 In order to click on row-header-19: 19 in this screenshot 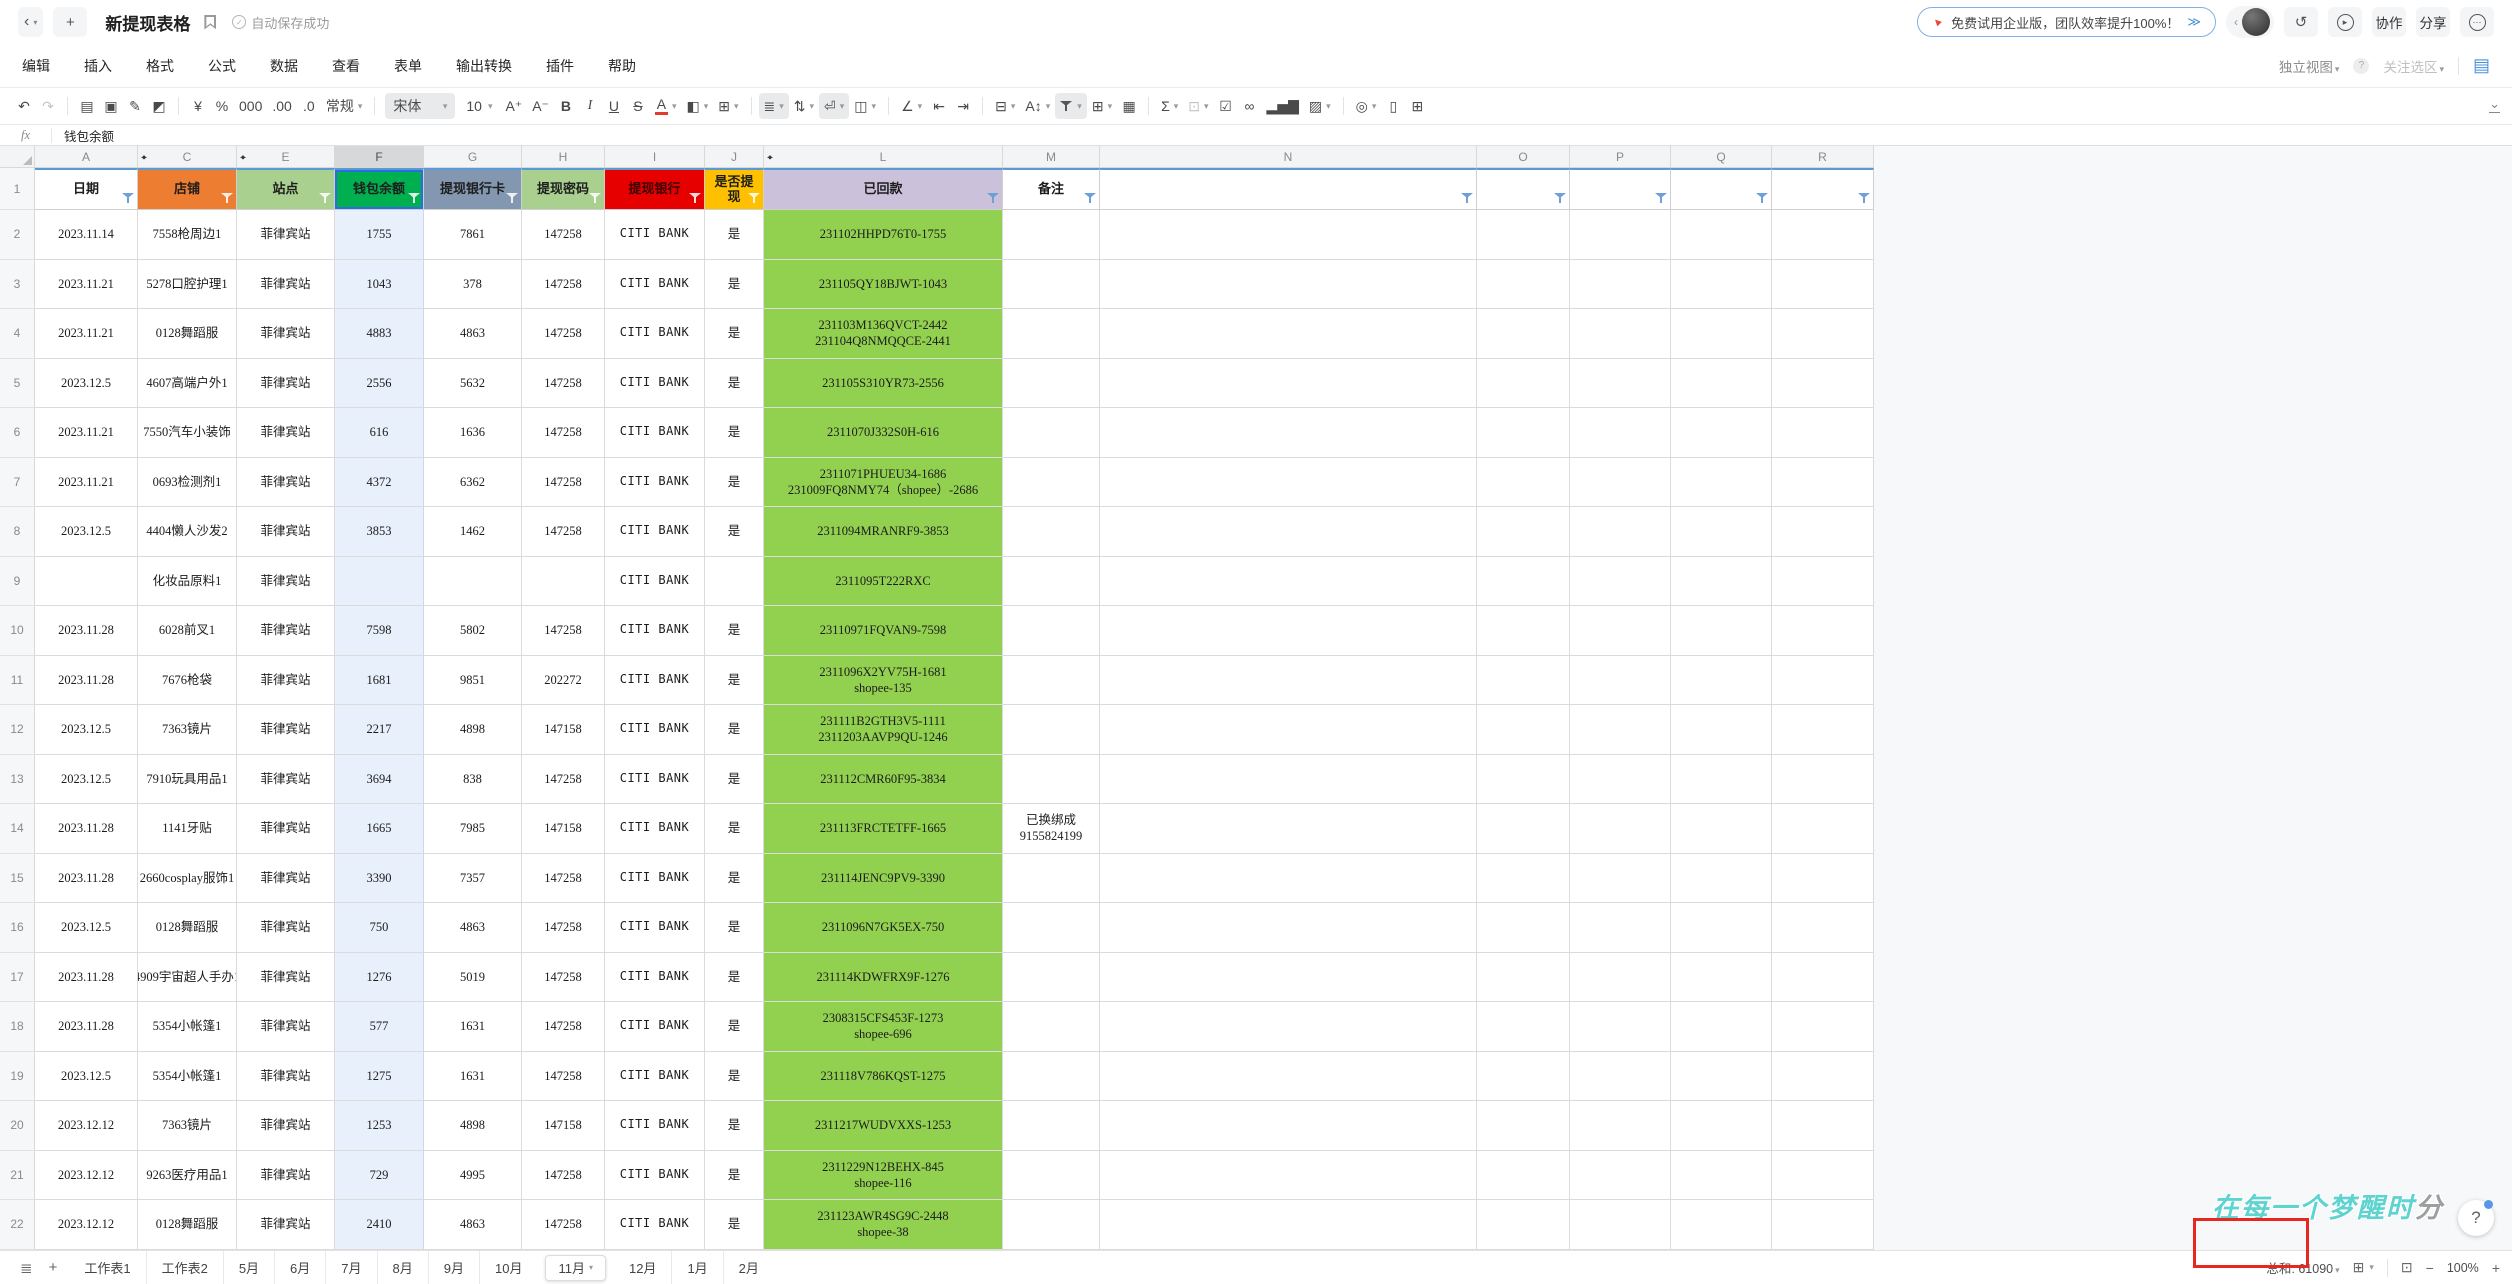, I will do `click(17, 1076)`.